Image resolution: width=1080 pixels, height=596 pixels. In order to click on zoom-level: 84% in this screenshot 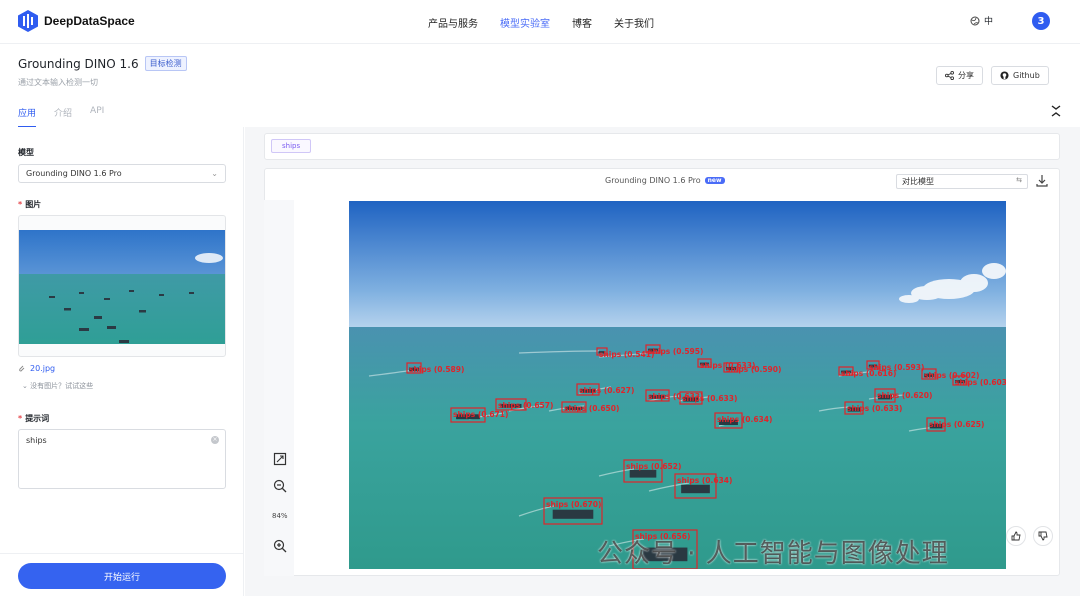, I will do `click(280, 516)`.